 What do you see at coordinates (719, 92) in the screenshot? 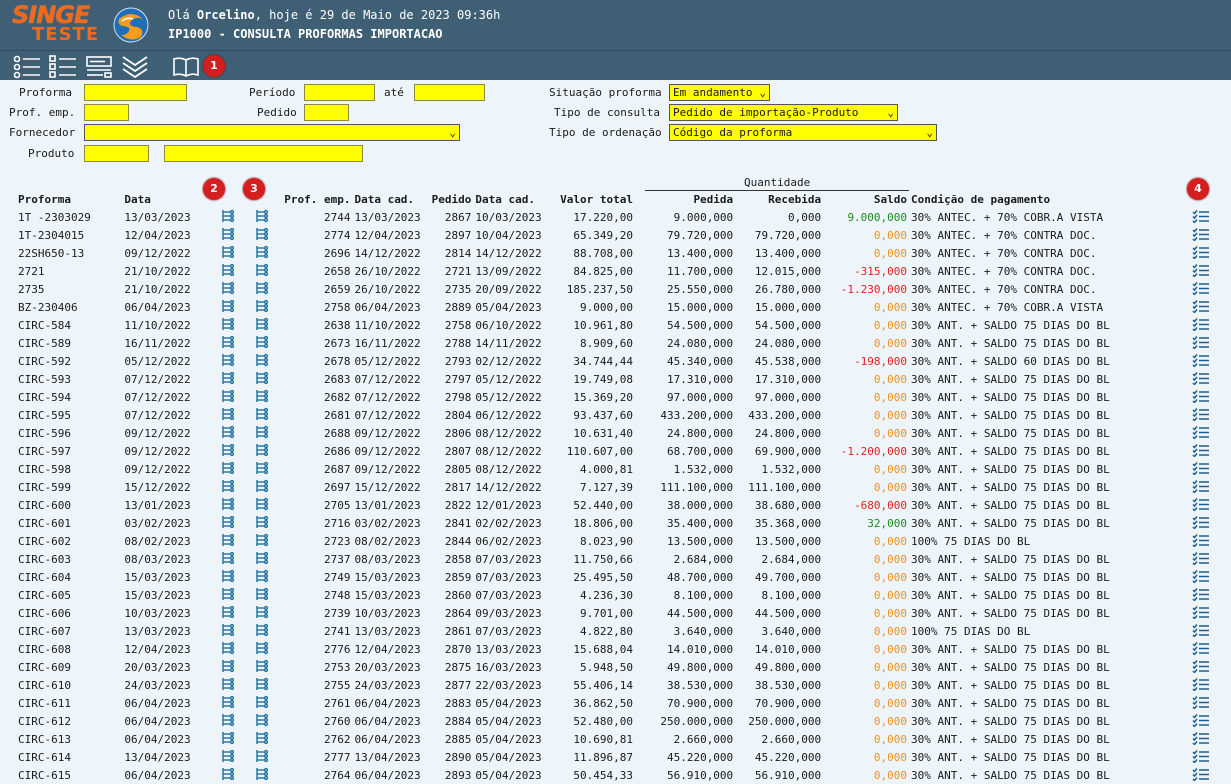
I see `situacao-select: Em andamento ⌄` at bounding box center [719, 92].